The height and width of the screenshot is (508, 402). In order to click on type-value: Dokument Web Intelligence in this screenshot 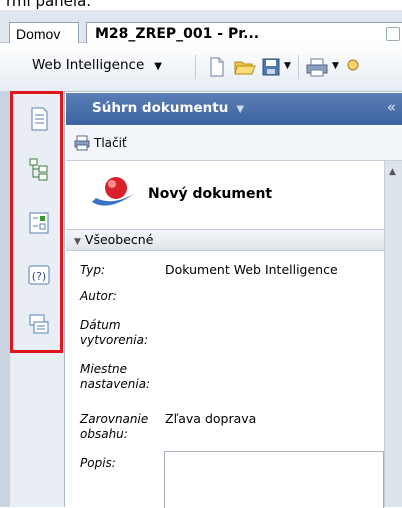, I will do `click(251, 269)`.